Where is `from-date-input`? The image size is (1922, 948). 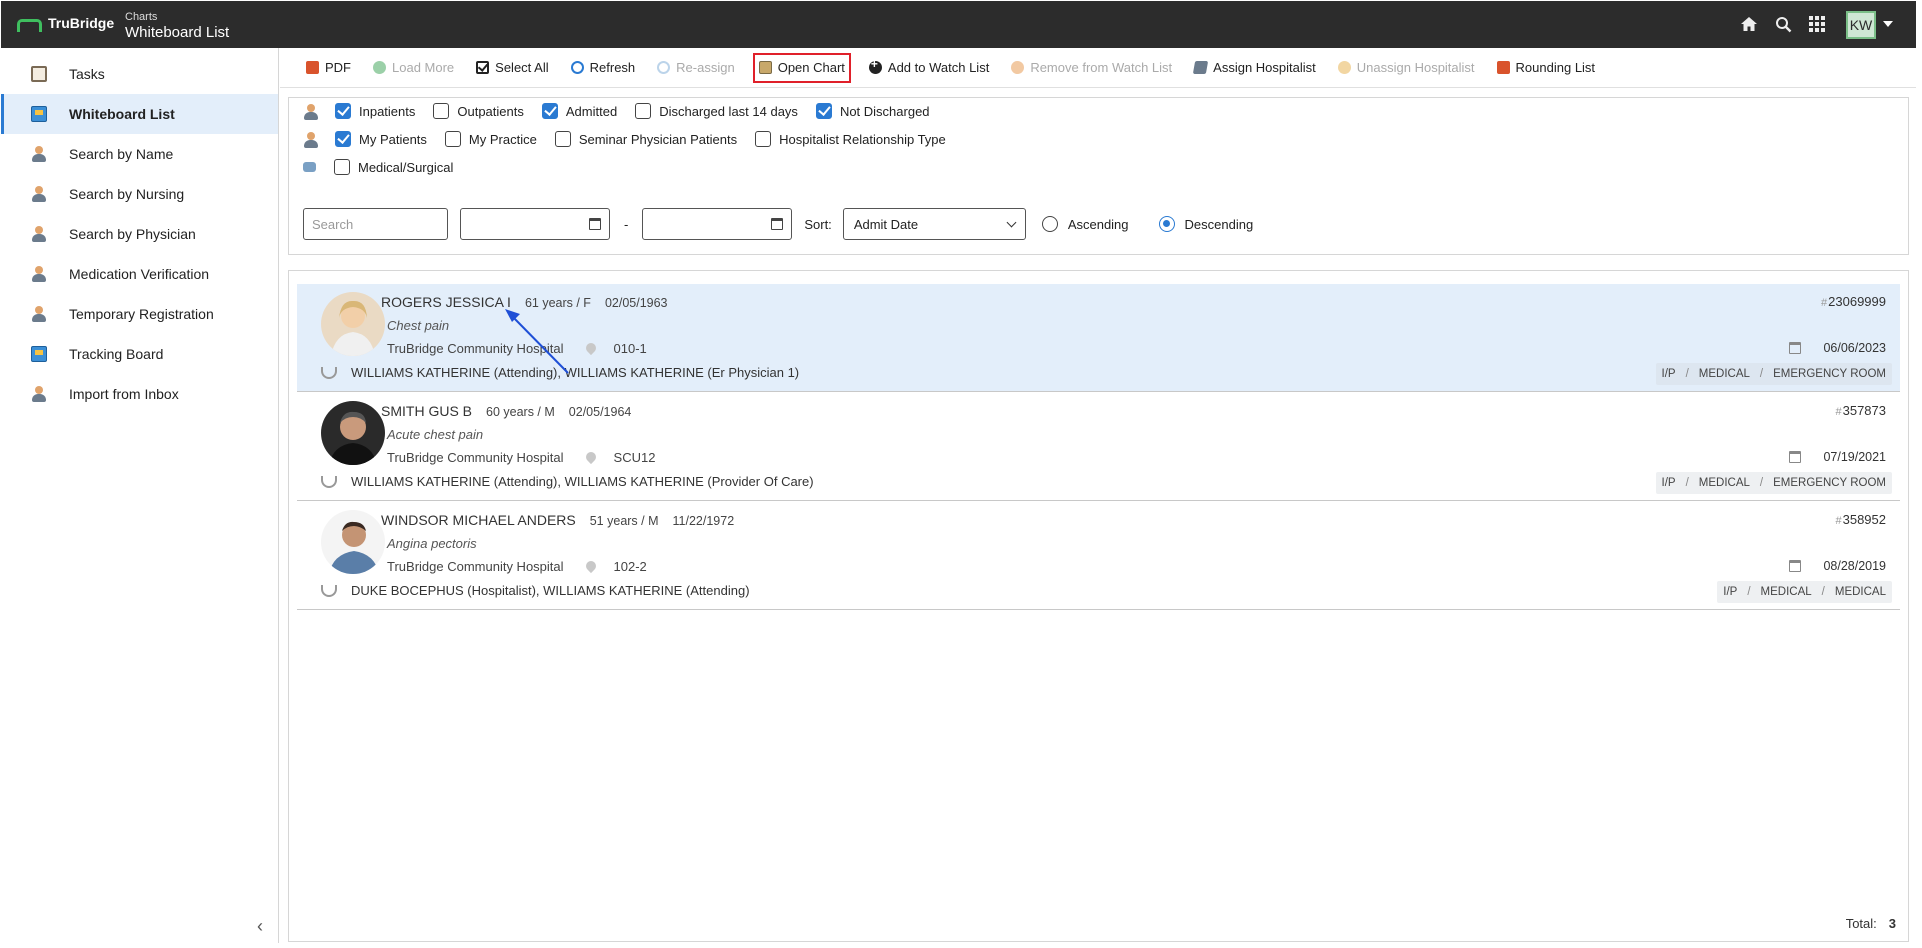
from-date-input is located at coordinates (535, 224).